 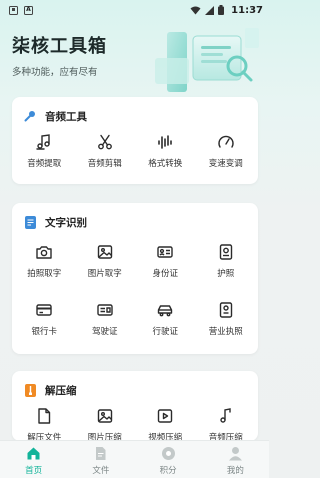 I want to click on zip-file-icon, so click(x=30, y=390).